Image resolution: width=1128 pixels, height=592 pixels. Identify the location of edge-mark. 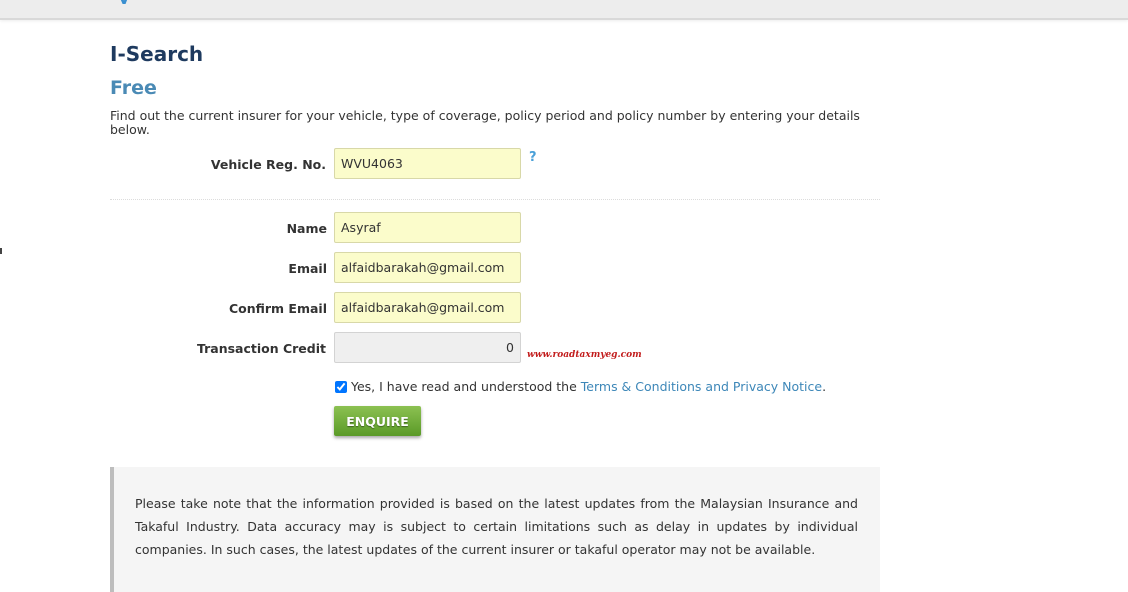
(1, 251).